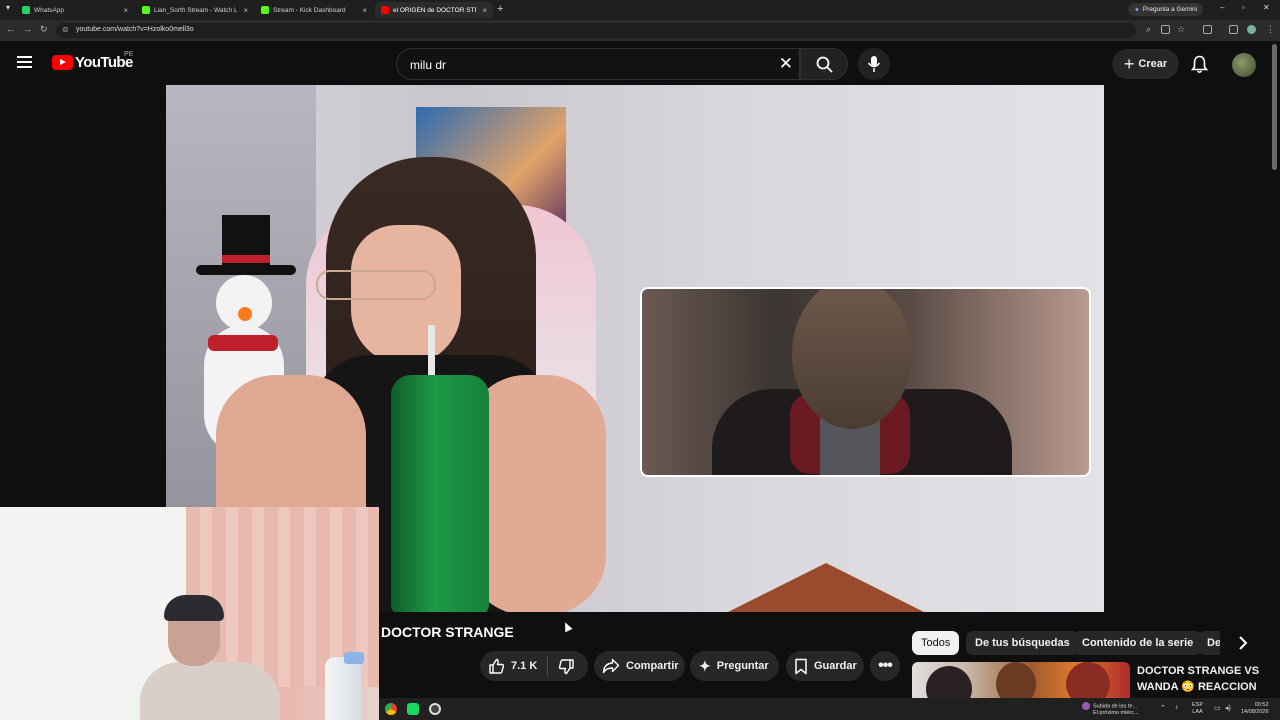  Describe the element at coordinates (874, 64) in the screenshot. I see `voice-search-button` at that location.